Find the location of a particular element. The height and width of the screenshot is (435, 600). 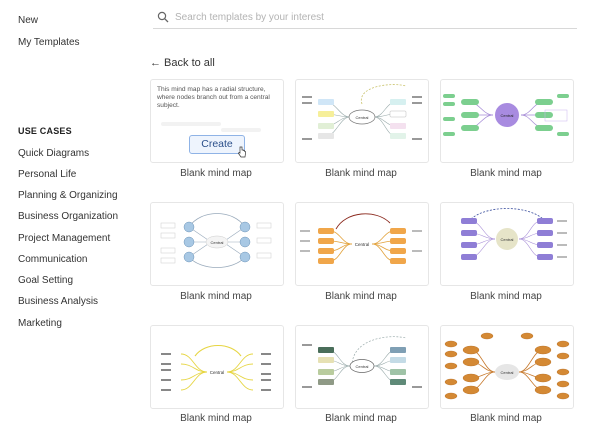

back-to-all-link: ← Back to all is located at coordinates (182, 63).